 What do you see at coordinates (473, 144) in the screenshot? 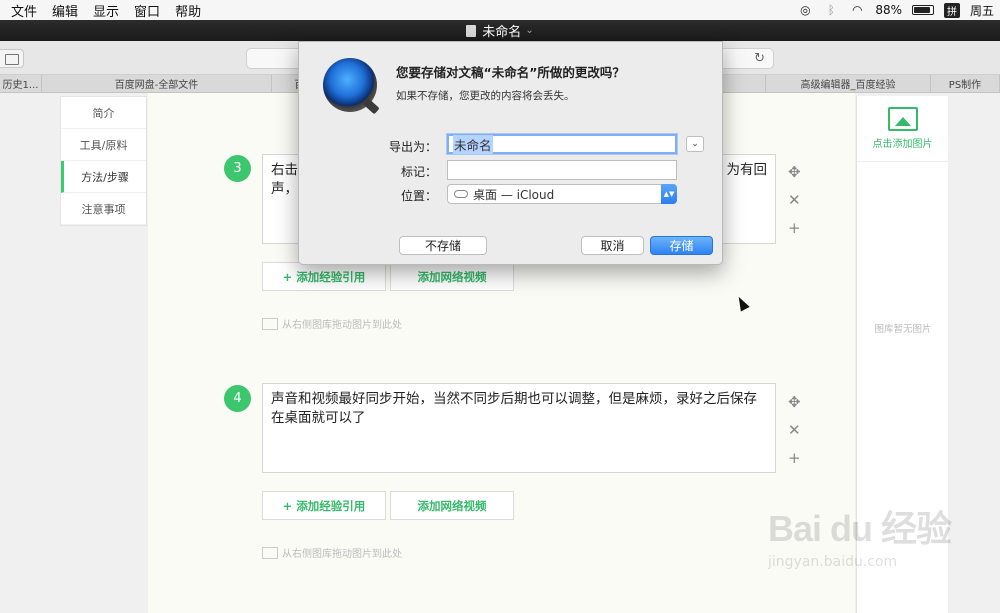
I see `export-as-value: 未命名` at bounding box center [473, 144].